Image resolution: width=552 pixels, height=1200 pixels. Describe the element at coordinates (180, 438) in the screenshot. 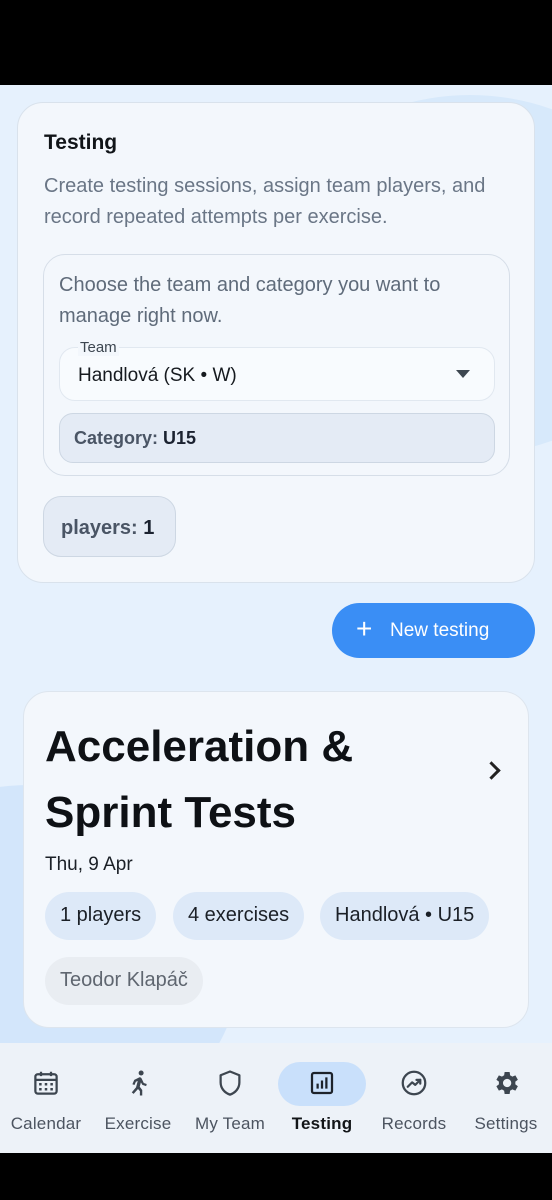

I see `category-value: U15` at that location.